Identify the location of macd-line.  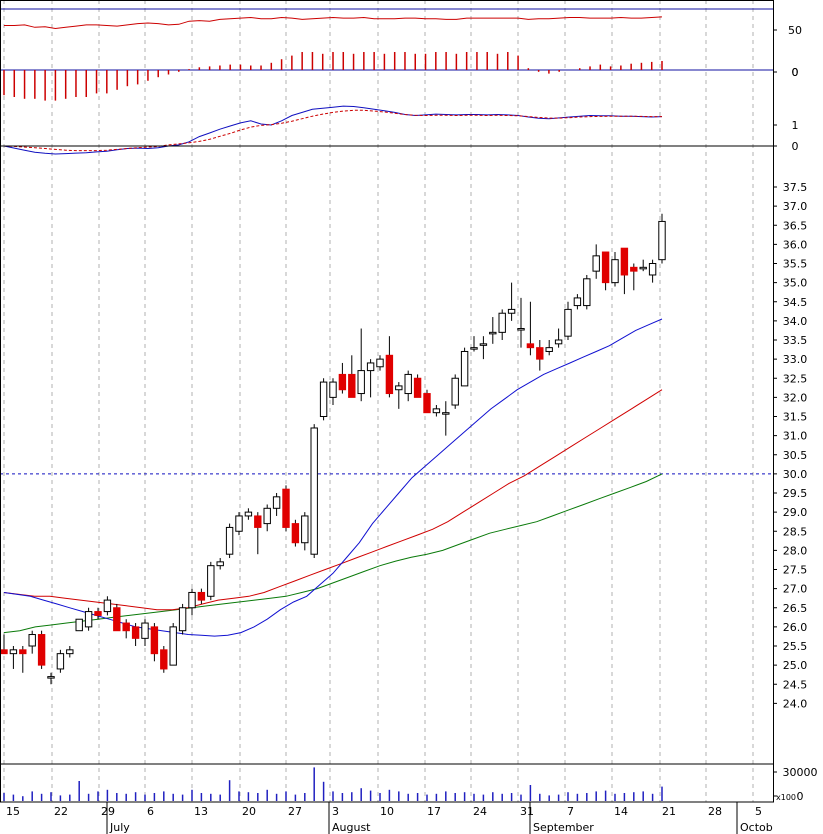
(333, 130).